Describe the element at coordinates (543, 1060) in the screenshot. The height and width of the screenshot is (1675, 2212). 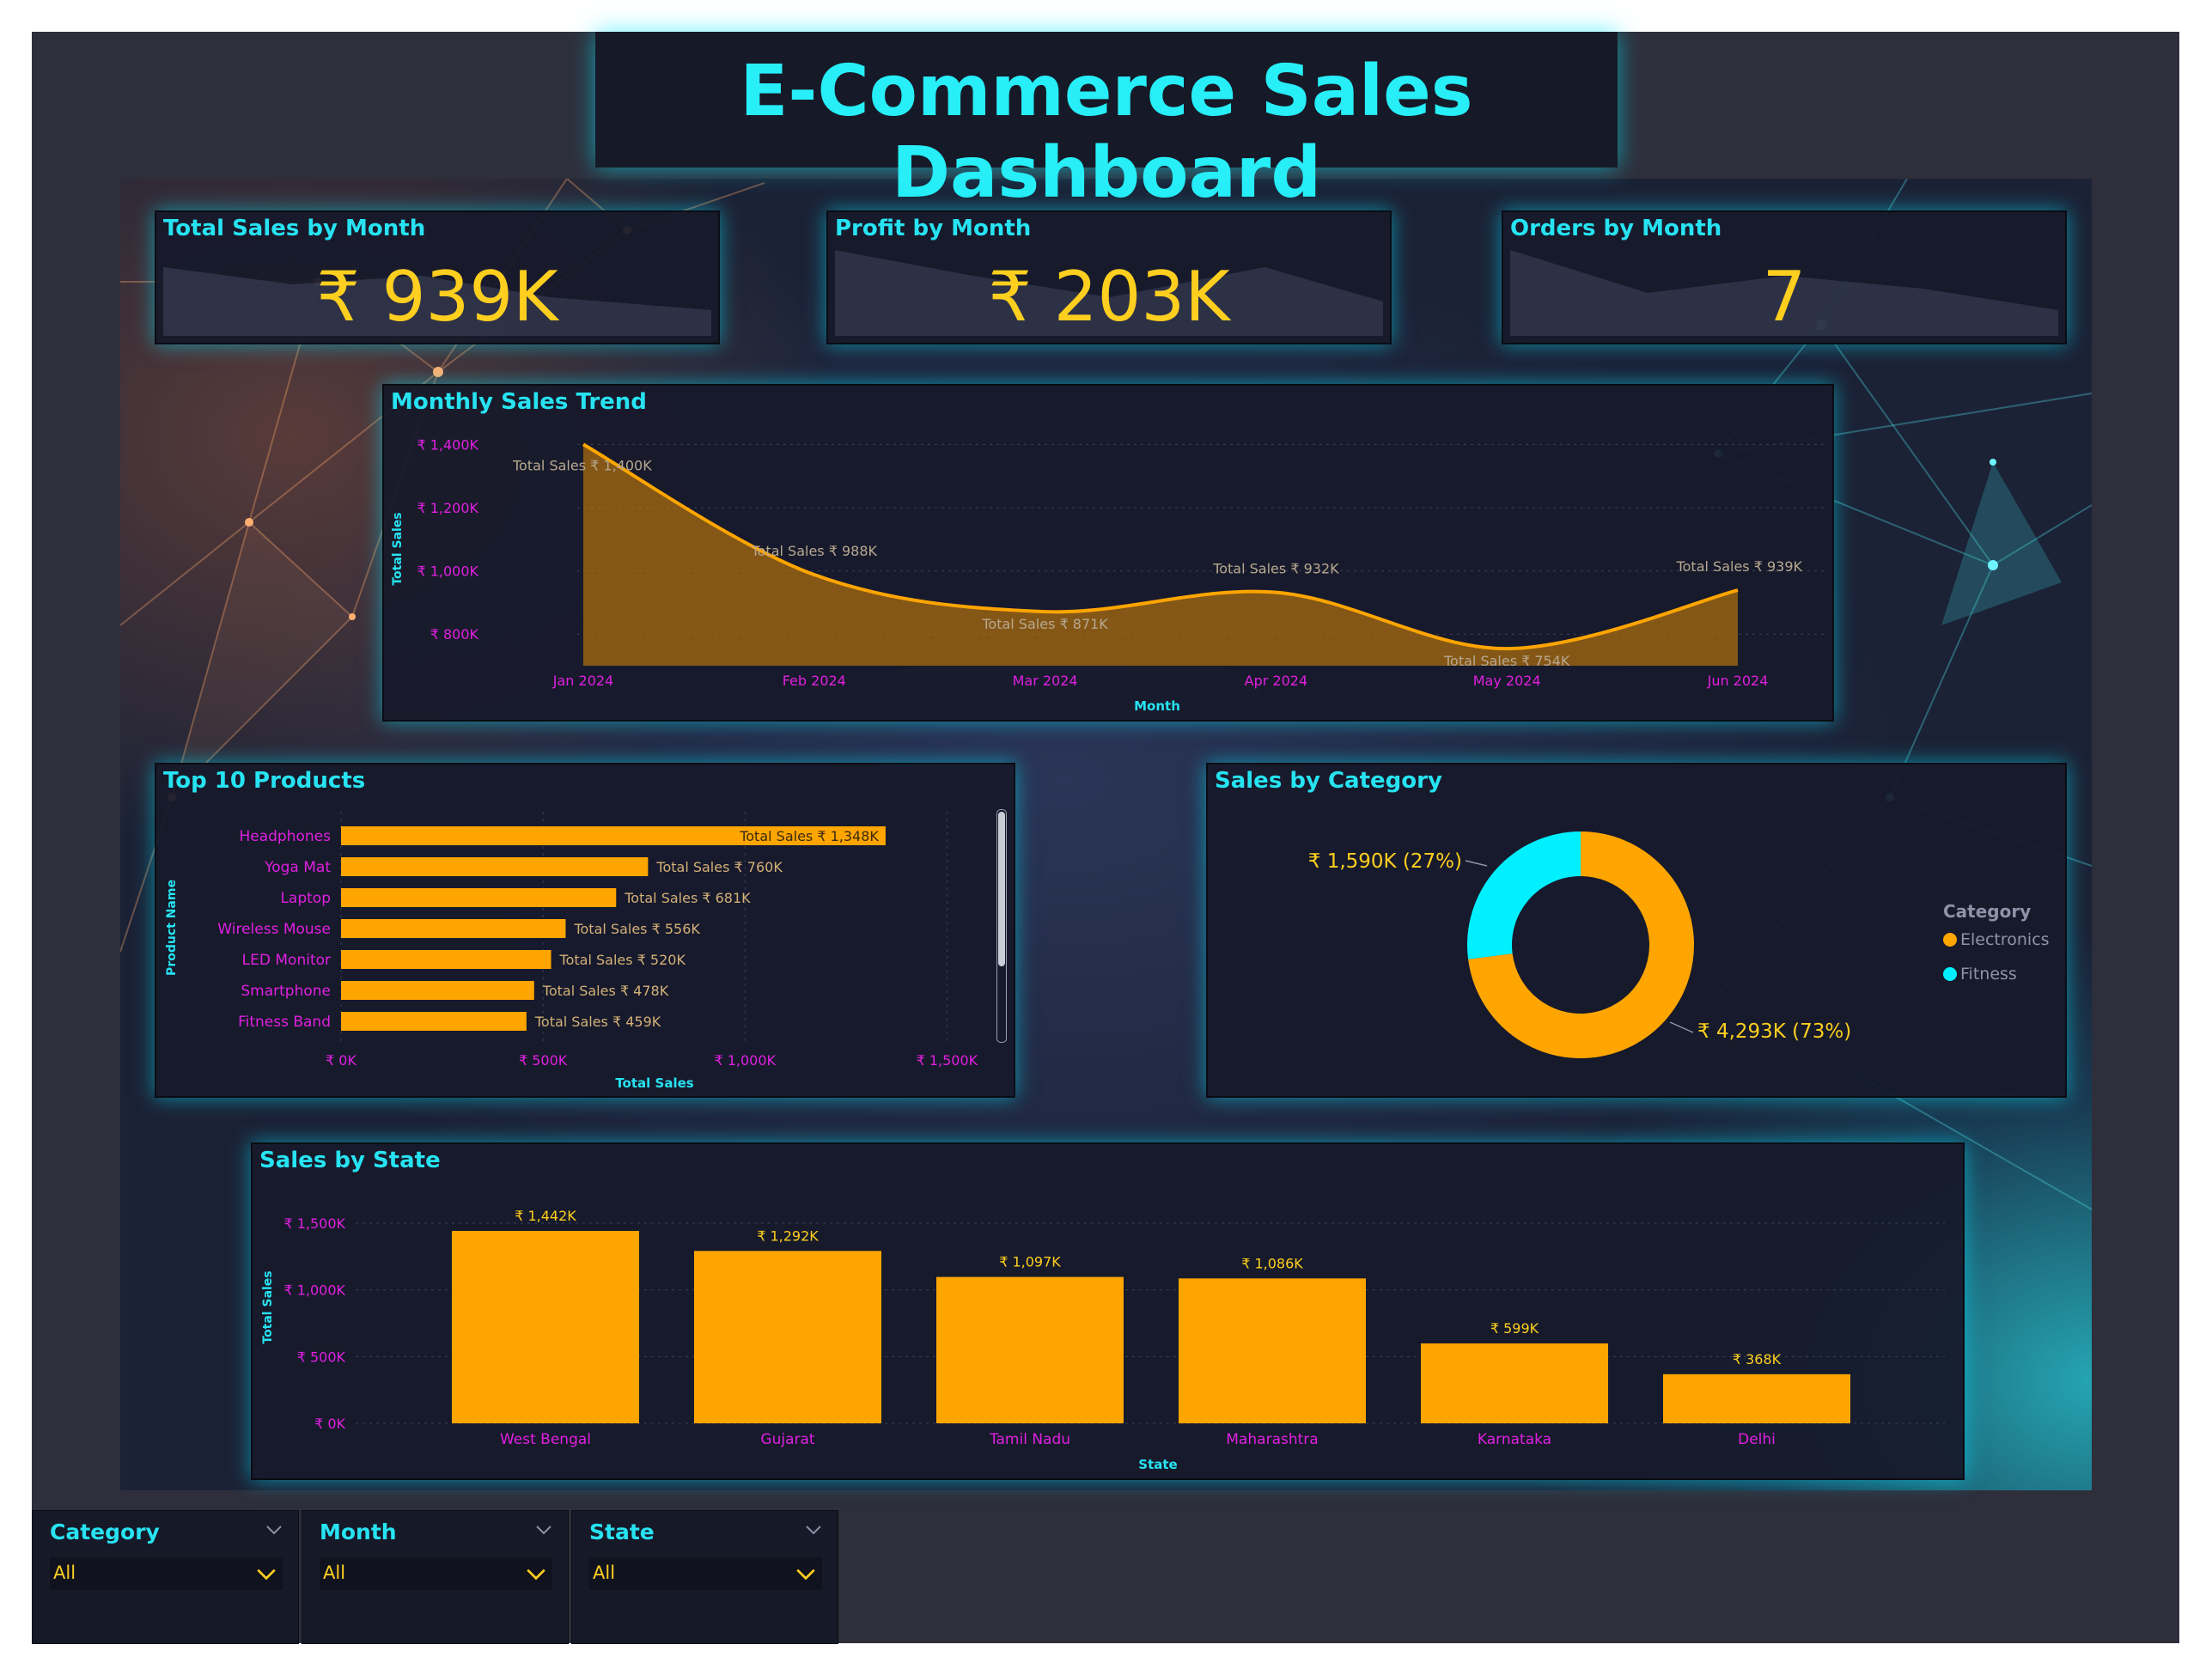
I see `x-tick-label: ₹ 500K` at that location.